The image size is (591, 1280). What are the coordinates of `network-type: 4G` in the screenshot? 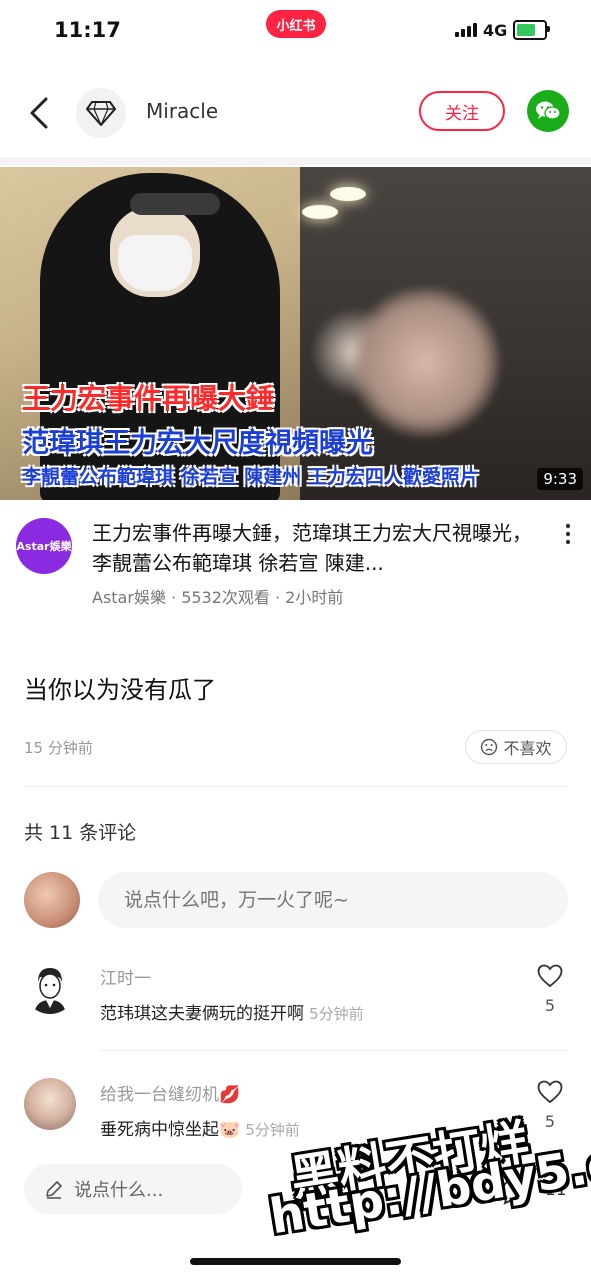 It's located at (495, 30).